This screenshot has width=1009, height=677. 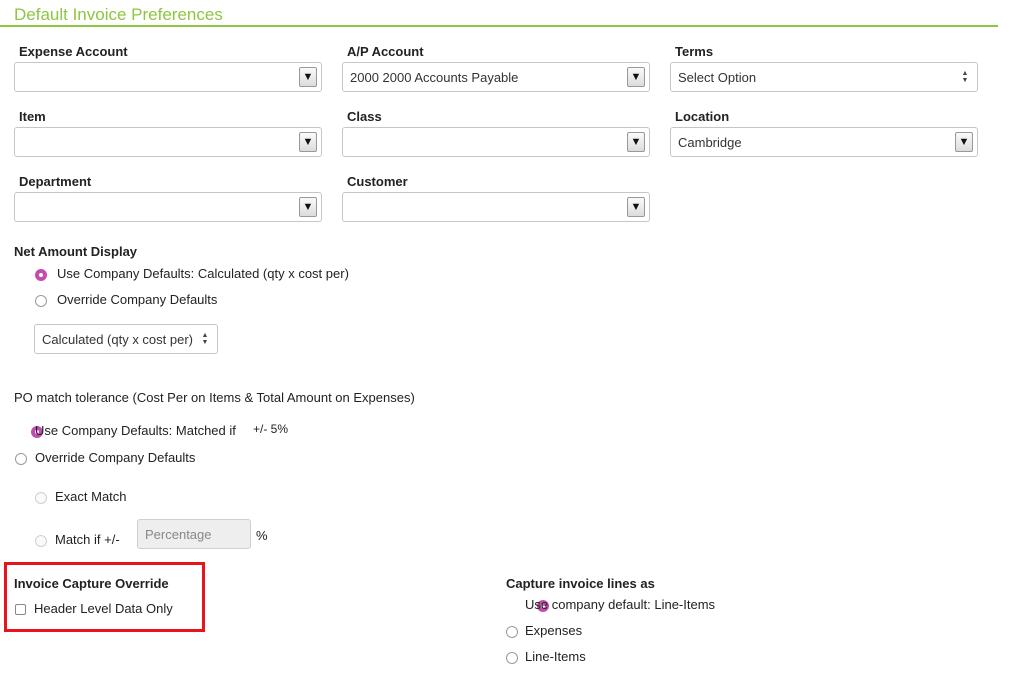 What do you see at coordinates (580, 583) in the screenshot?
I see `capture-lines-label: Capture invoice lines as` at bounding box center [580, 583].